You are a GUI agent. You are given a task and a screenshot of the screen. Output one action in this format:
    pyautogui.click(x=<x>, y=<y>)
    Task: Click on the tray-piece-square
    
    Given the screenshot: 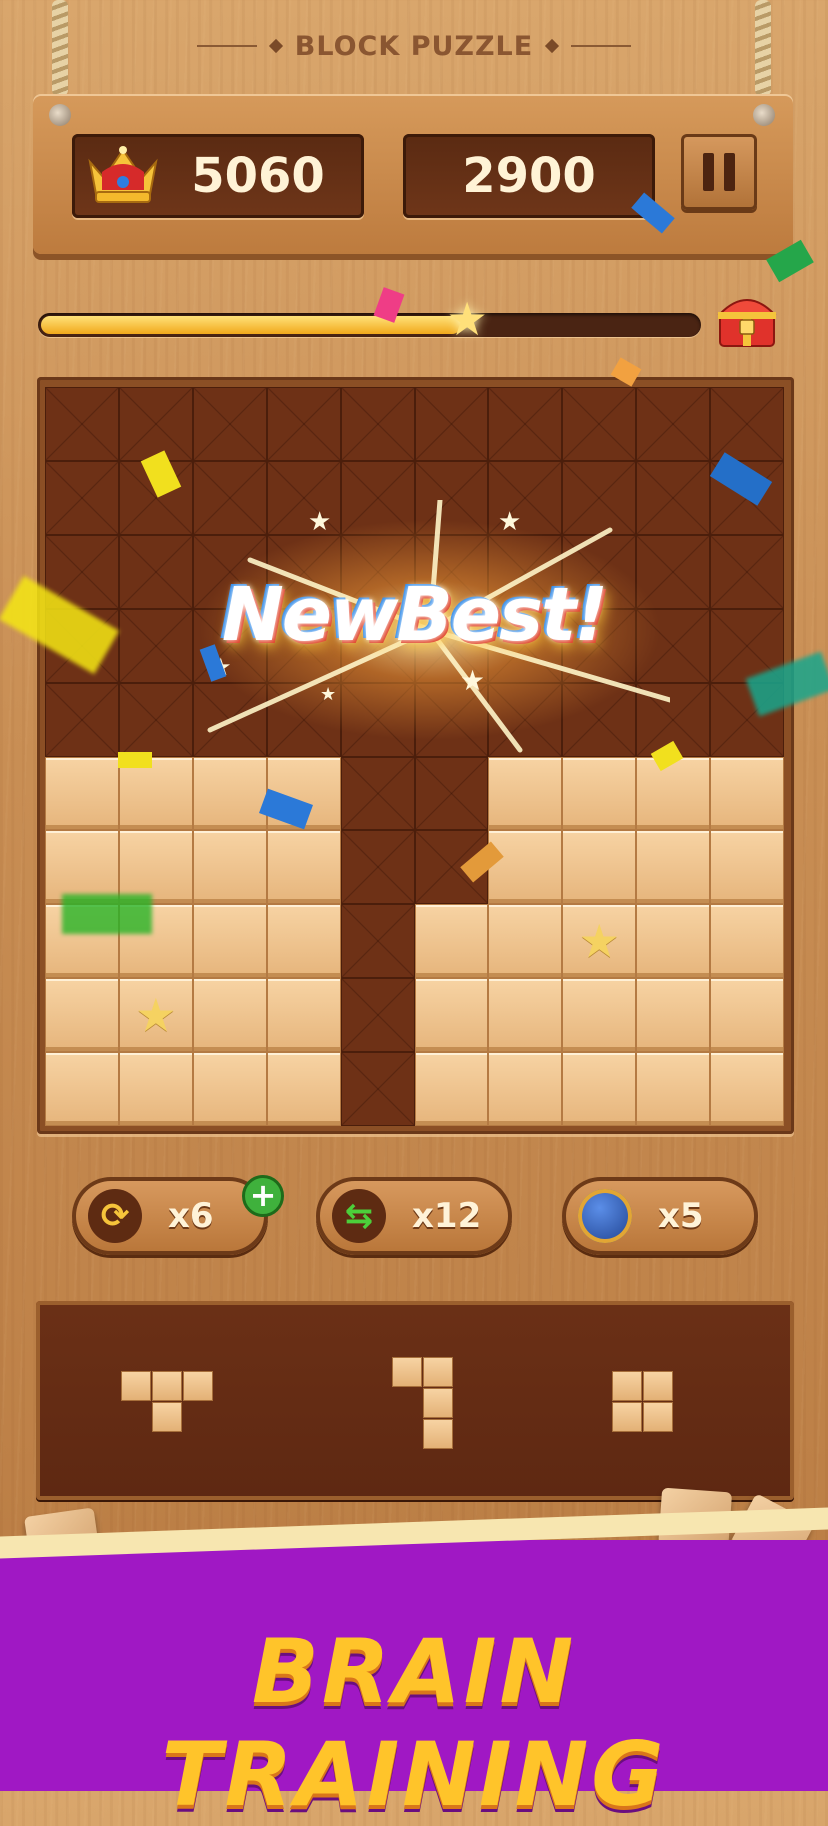 What is the action you would take?
    pyautogui.click(x=643, y=1402)
    